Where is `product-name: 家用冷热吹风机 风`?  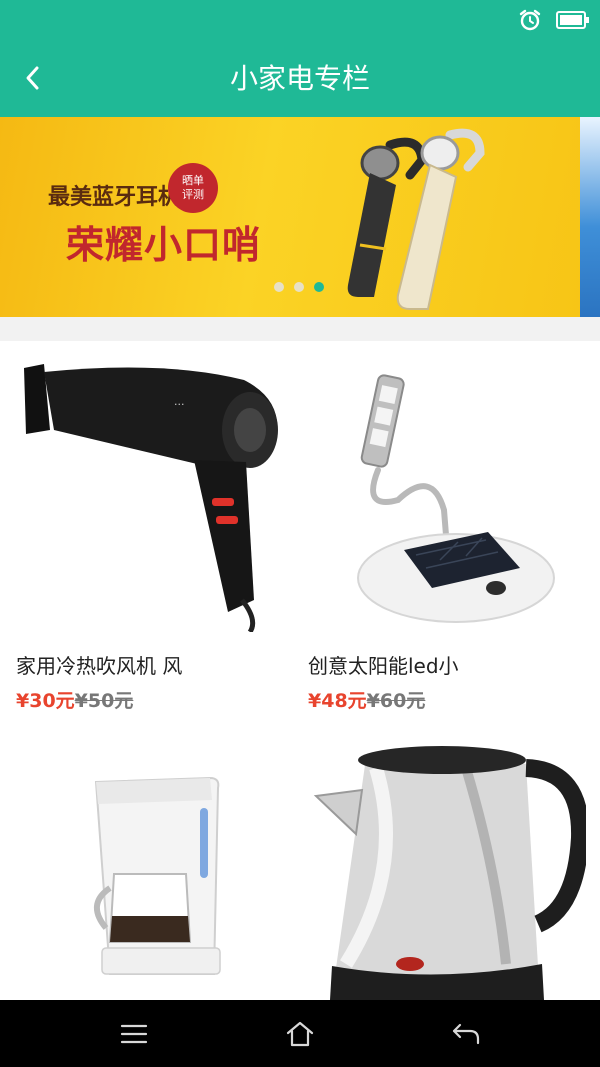
product-name: 家用冷热吹风机 风 is located at coordinates (99, 666).